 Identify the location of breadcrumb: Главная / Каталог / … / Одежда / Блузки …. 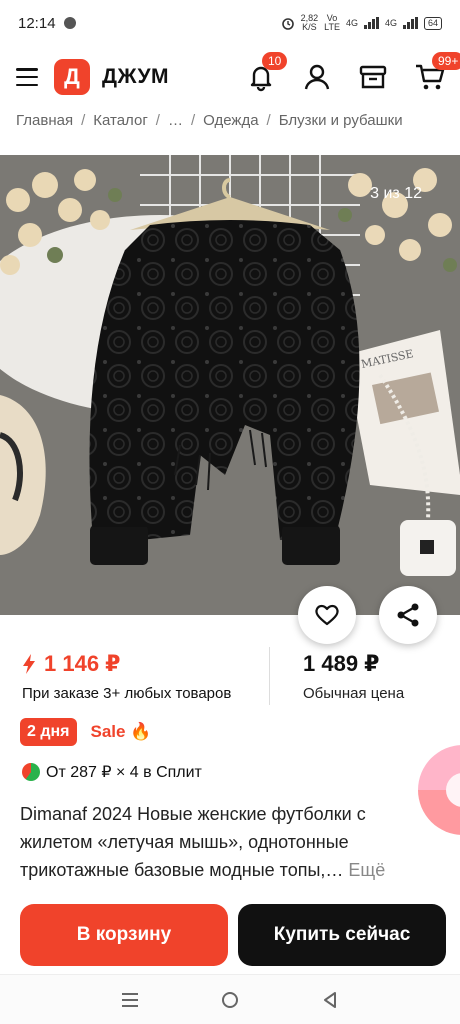
(236, 120).